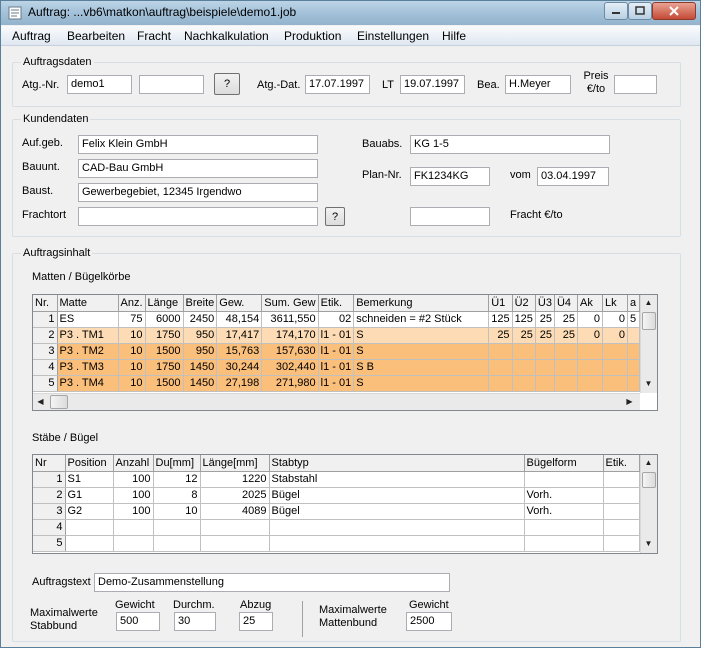 The width and height of the screenshot is (701, 648). What do you see at coordinates (336, 351) in the screenshot?
I see `table-row: 3 P3 . TM2 10 1500 950 15,763 157,630 l1 - 01 S` at bounding box center [336, 351].